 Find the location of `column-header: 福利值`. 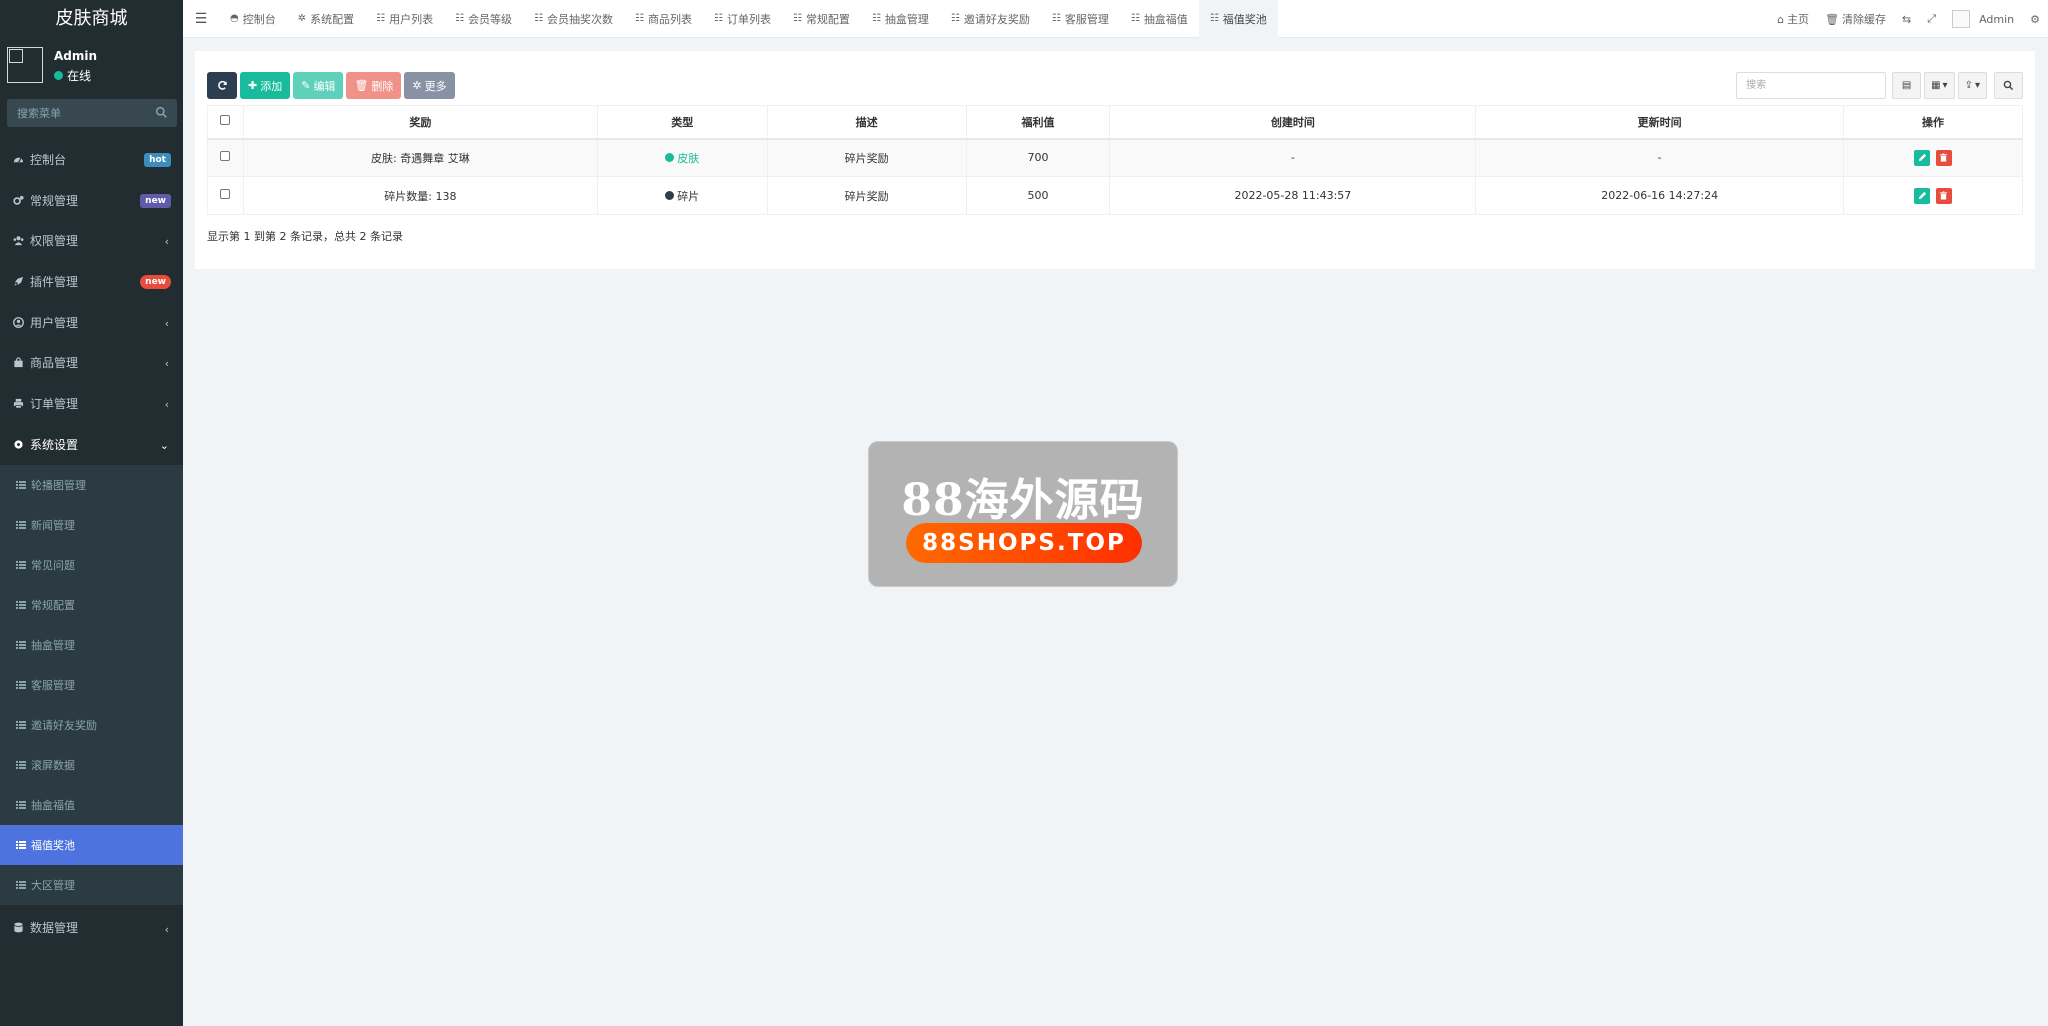

column-header: 福利值 is located at coordinates (1038, 122).